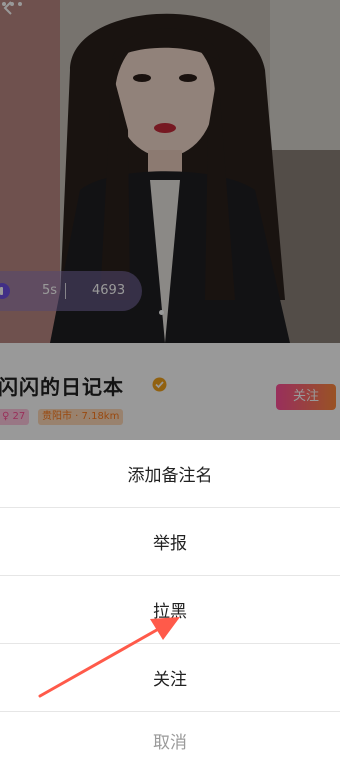 This screenshot has width=340, height=769. I want to click on follow-option: 关注, so click(170, 678).